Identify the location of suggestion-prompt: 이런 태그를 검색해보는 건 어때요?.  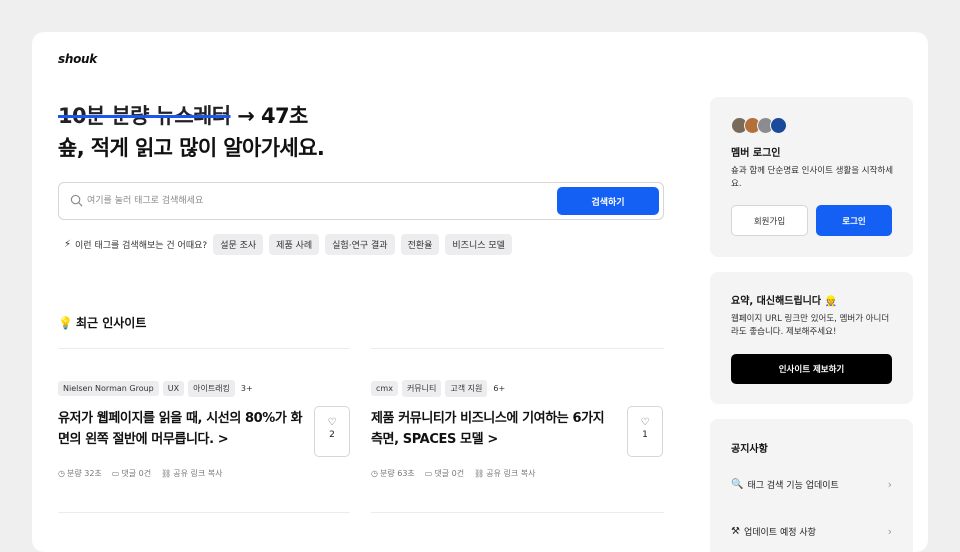
(141, 246).